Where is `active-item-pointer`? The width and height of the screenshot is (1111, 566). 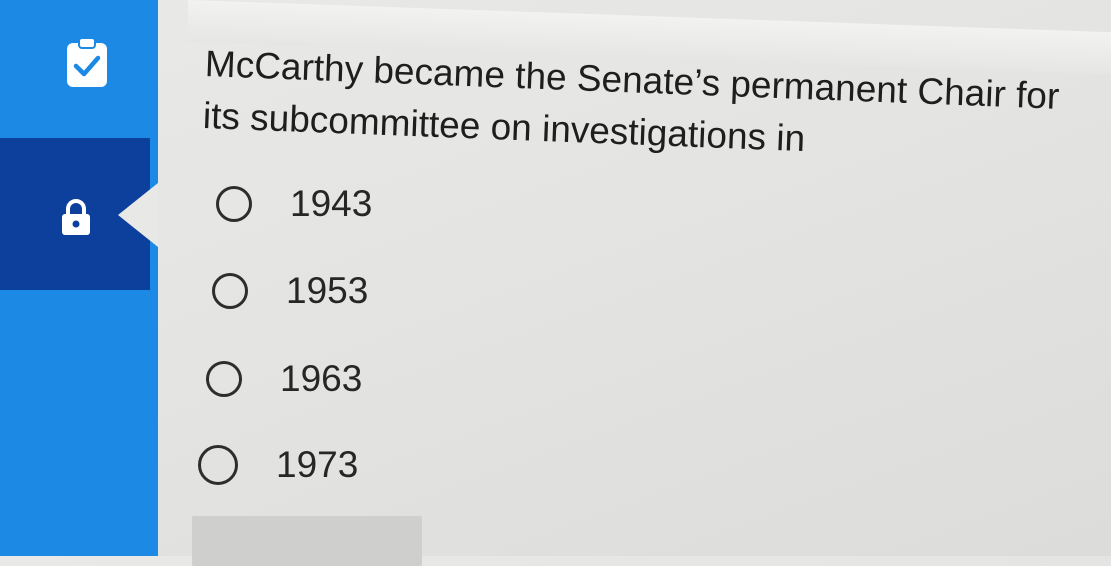
active-item-pointer is located at coordinates (138, 215).